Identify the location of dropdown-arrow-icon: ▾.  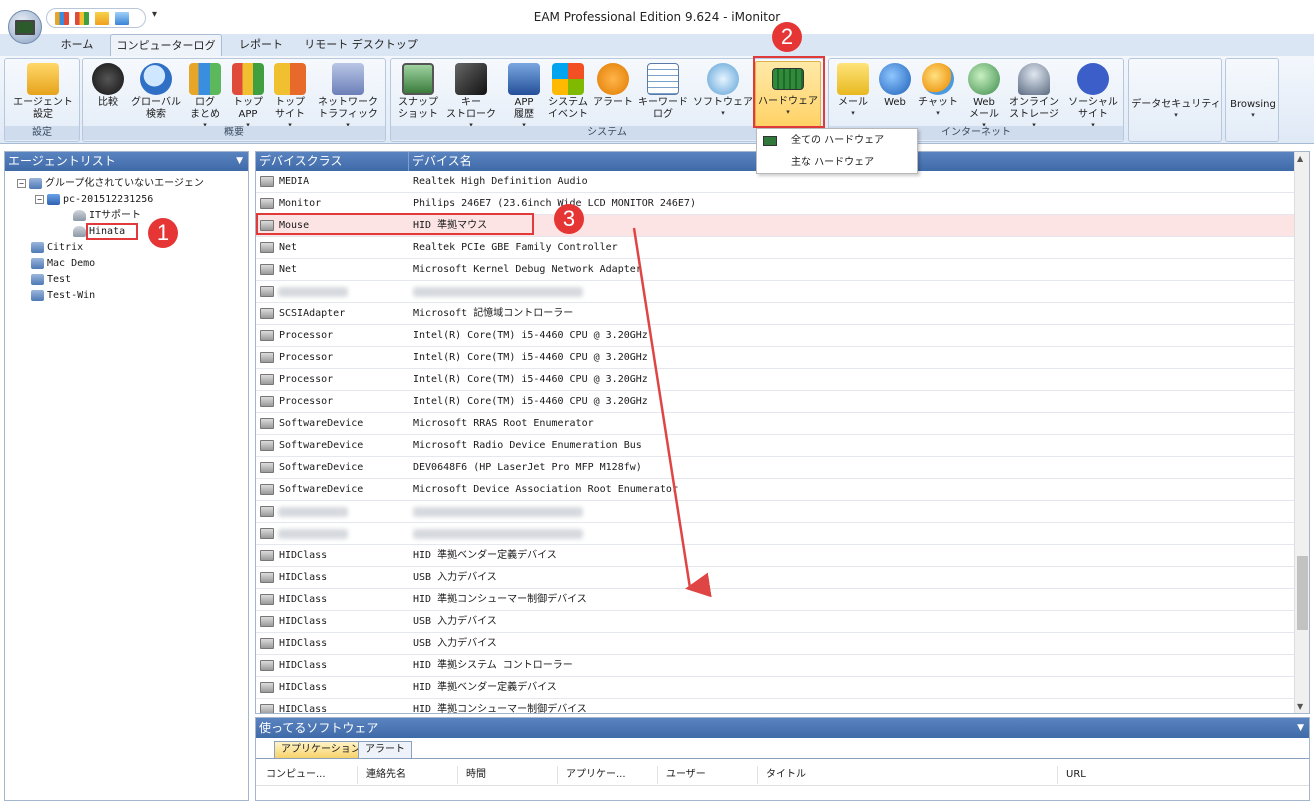
(1176, 115).